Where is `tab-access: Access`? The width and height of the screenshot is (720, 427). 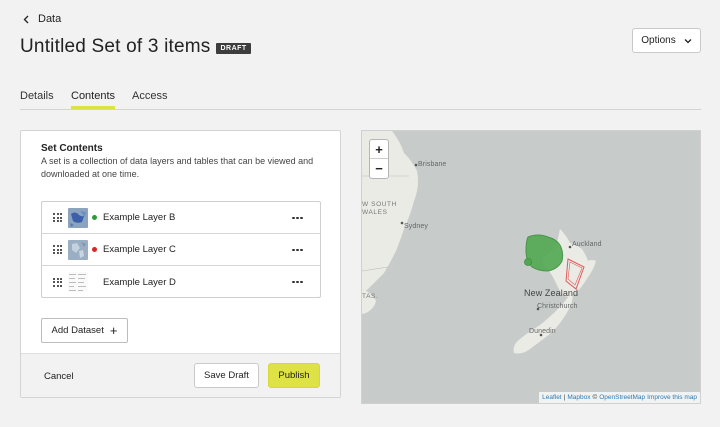
tab-access: Access is located at coordinates (149, 99).